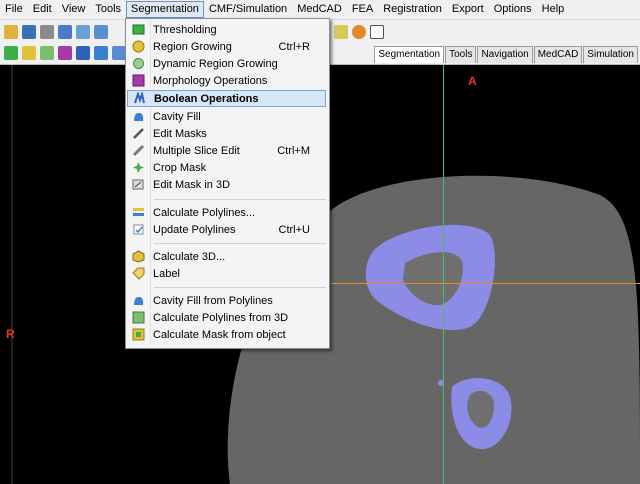 This screenshot has width=640, height=484. I want to click on menu-item-cavity-fill-from-polylines: Cavity Fill from Polylines, so click(226, 300).